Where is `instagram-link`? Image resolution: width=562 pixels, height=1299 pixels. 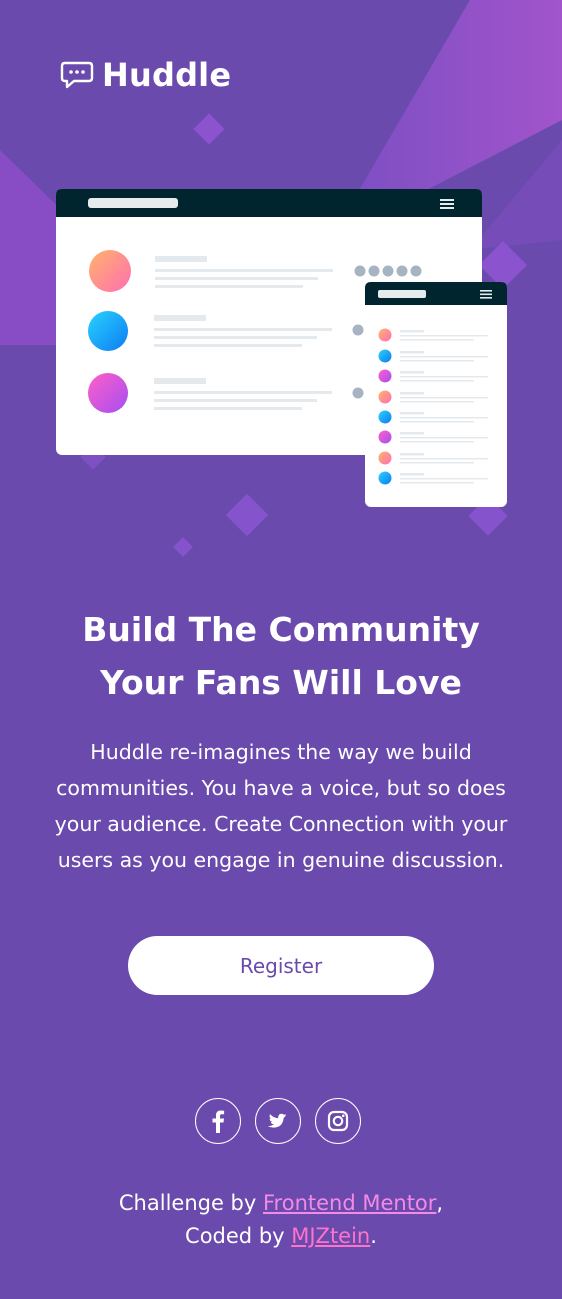
instagram-link is located at coordinates (338, 1121).